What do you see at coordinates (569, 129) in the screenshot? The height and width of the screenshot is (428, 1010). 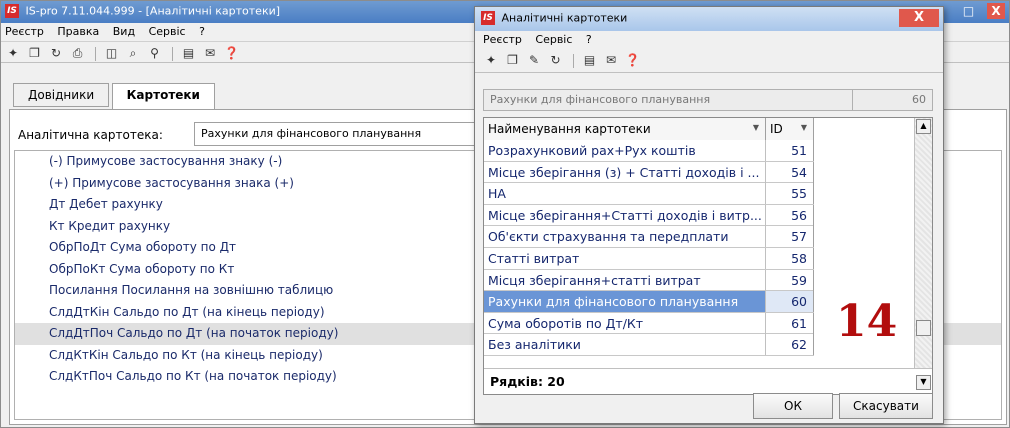 I see `column-header-name-label: Найменування картотеки` at bounding box center [569, 129].